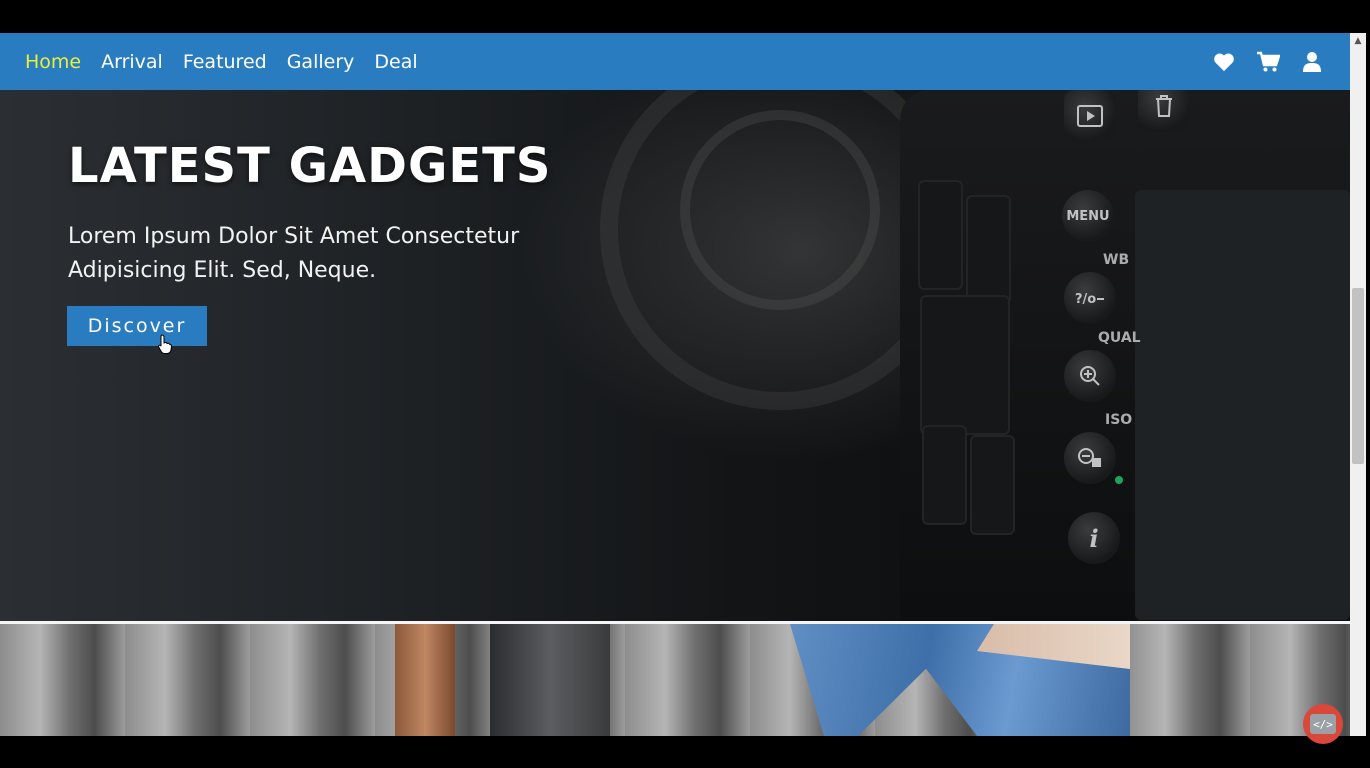 The image size is (1370, 768). I want to click on code-icon: </>, so click(1323, 724).